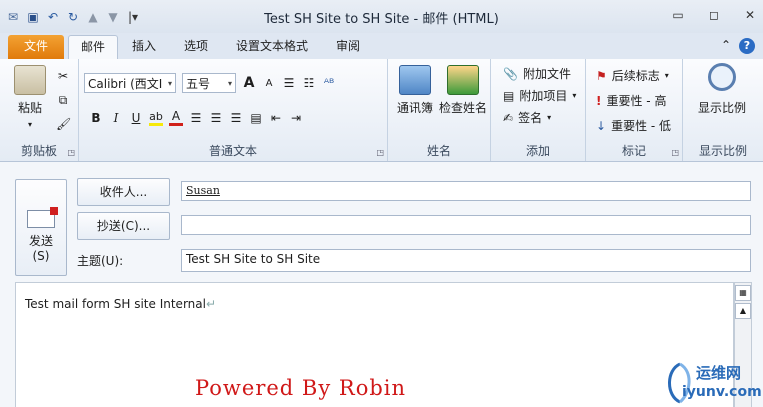 Image resolution: width=763 pixels, height=407 pixels. Describe the element at coordinates (722, 151) in the screenshot. I see `group-label-zoom: 显示比例` at that location.